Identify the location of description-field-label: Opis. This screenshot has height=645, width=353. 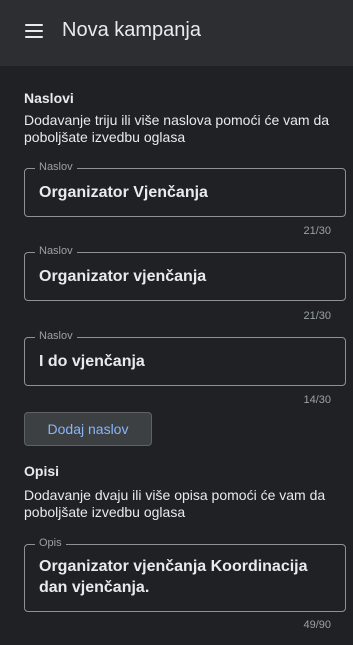
(50, 543).